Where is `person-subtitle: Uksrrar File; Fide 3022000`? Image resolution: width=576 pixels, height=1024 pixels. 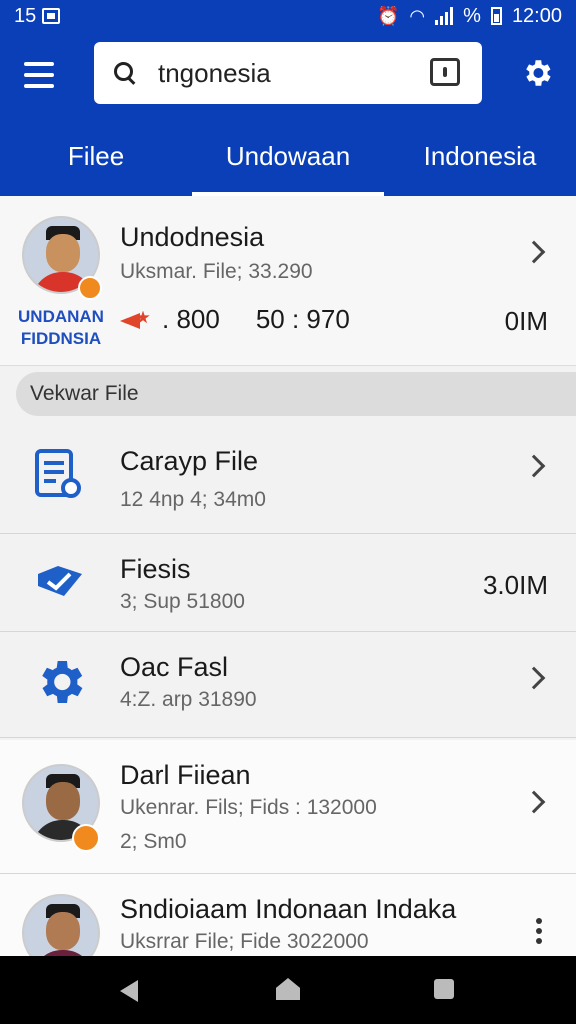
person-subtitle: Uksrrar File; Fide 3022000 is located at coordinates (244, 941).